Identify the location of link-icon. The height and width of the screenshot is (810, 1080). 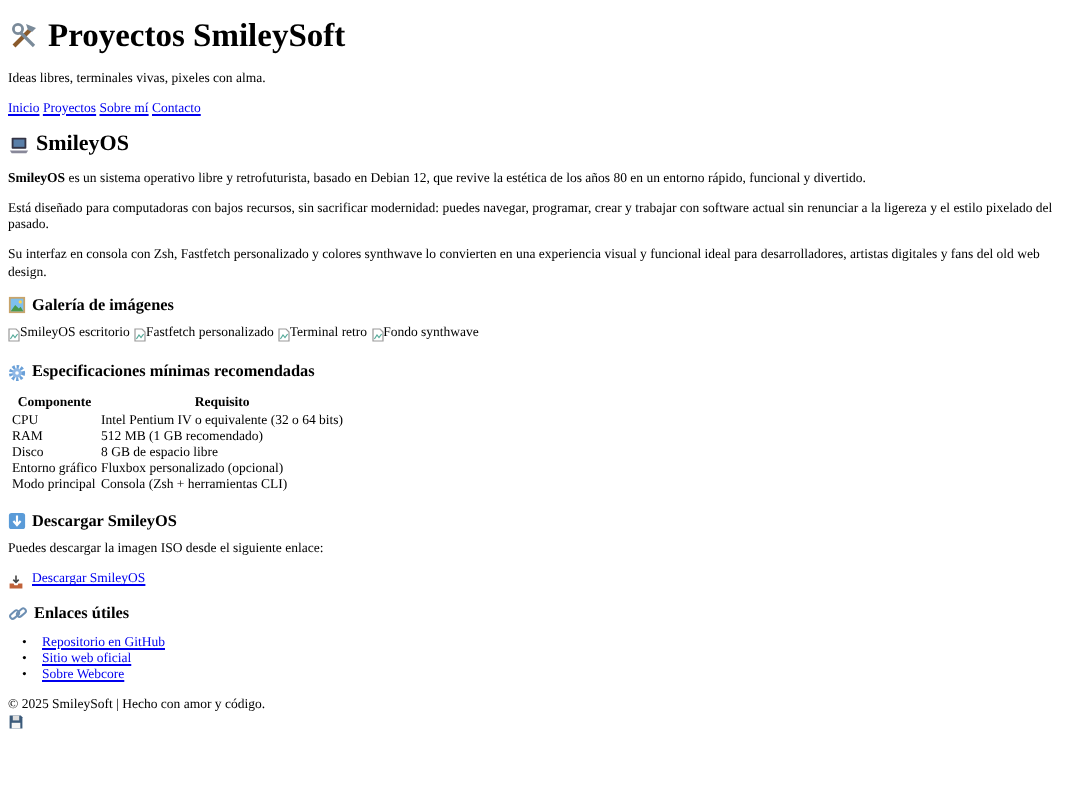
(18, 613).